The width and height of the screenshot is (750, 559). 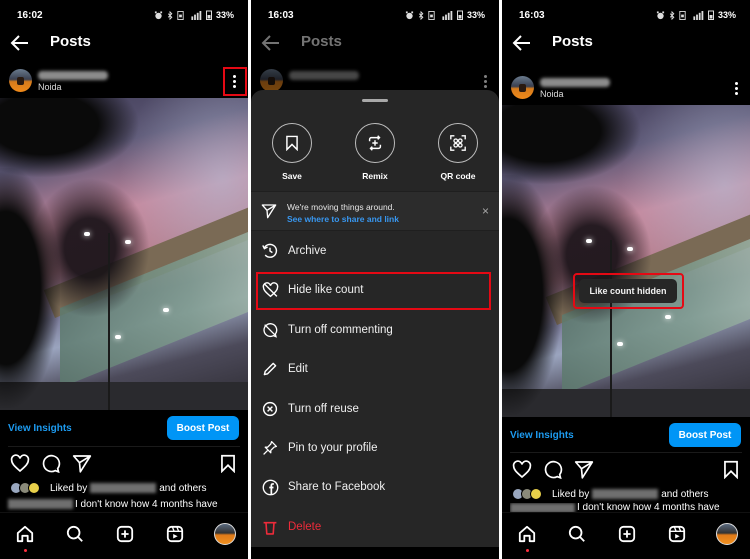 What do you see at coordinates (298, 369) in the screenshot?
I see `menu-item-label: Edit` at bounding box center [298, 369].